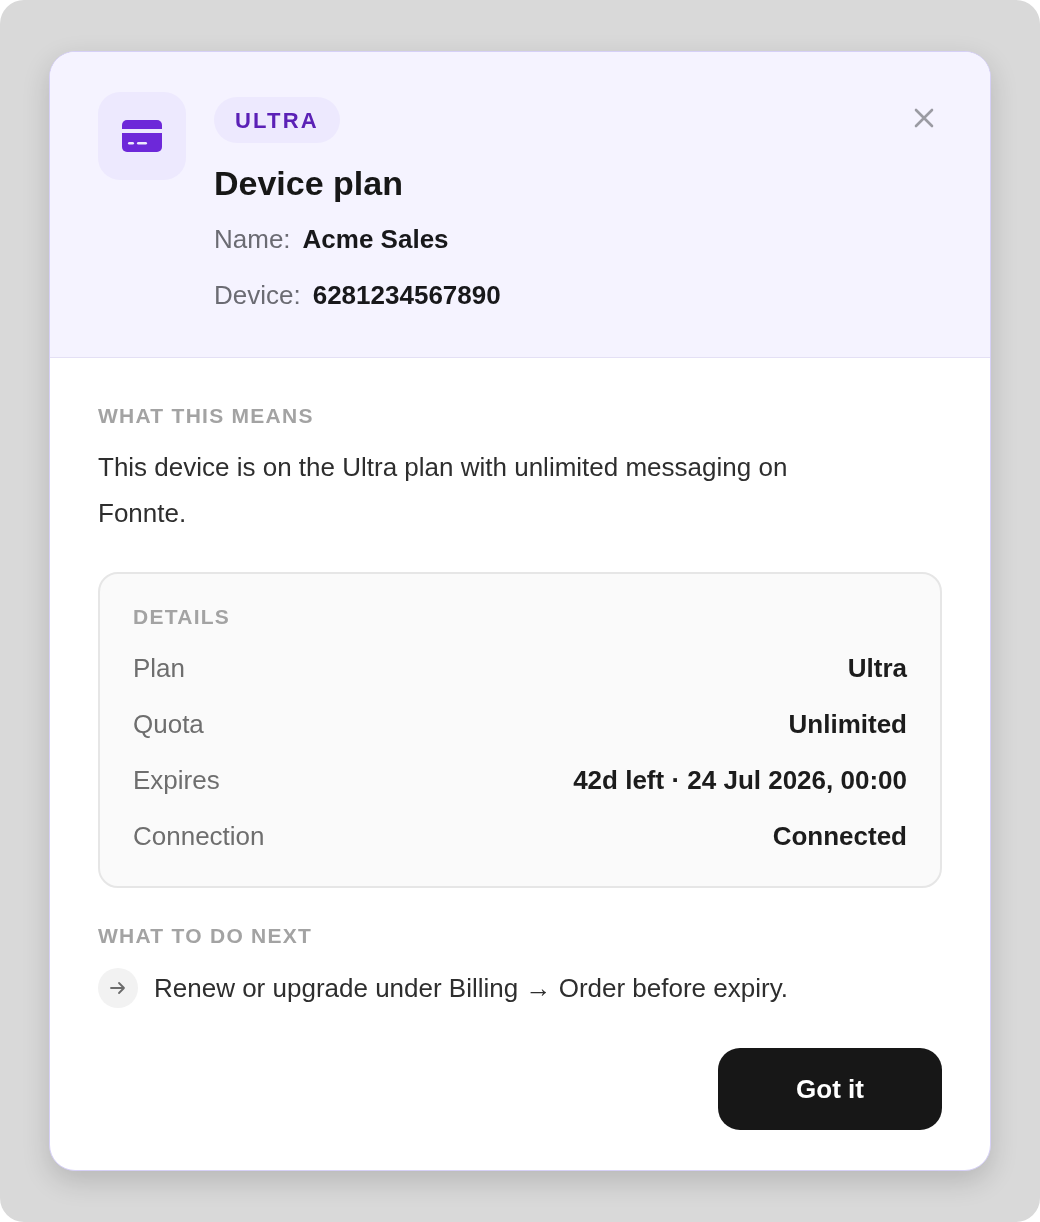 The image size is (1040, 1222). Describe the element at coordinates (199, 836) in the screenshot. I see `detail-label: Connection` at that location.